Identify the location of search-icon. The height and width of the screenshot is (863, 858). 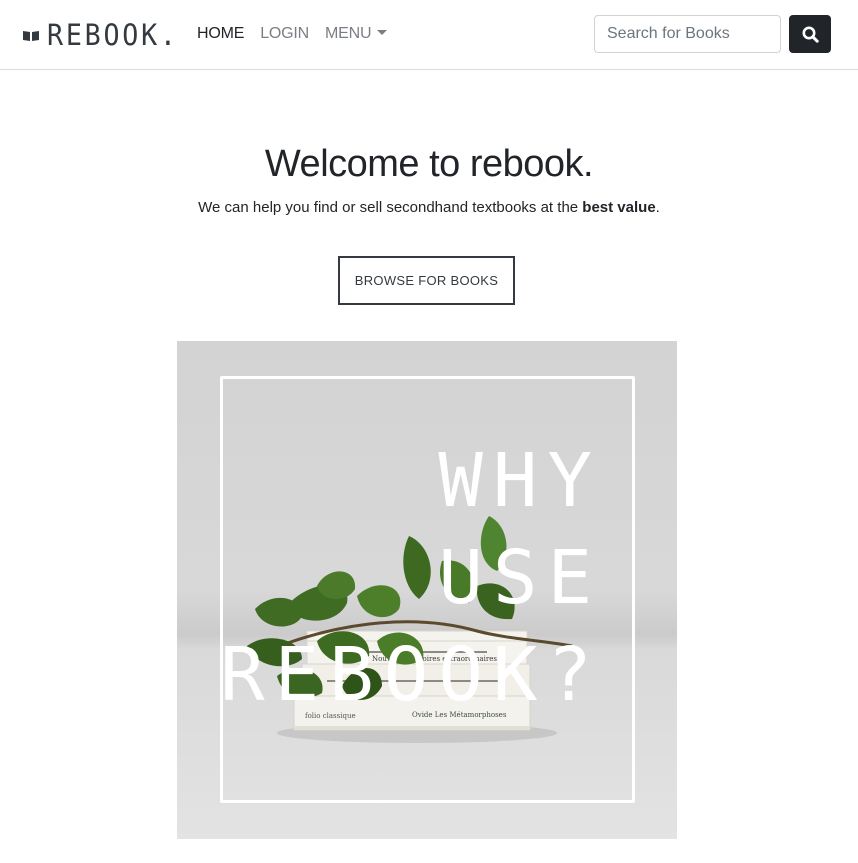
(810, 34).